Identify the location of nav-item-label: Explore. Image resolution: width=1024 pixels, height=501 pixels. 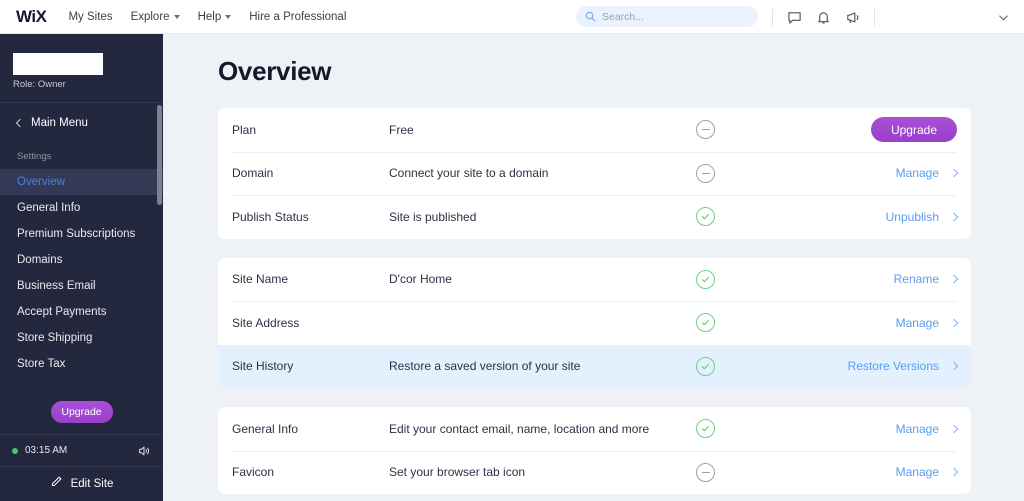
(150, 16).